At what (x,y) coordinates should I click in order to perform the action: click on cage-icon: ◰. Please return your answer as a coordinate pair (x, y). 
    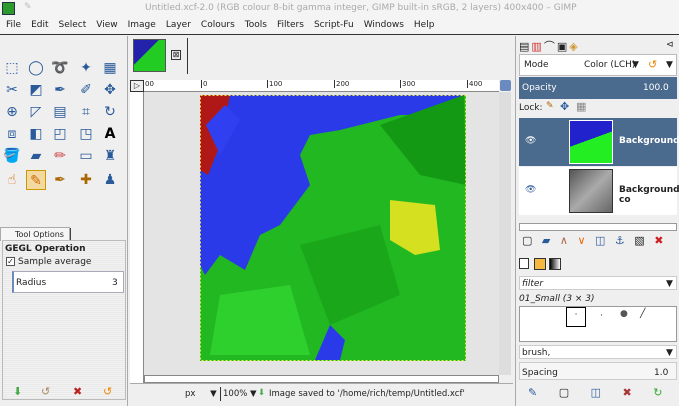
    Looking at the image, I should click on (60, 134).